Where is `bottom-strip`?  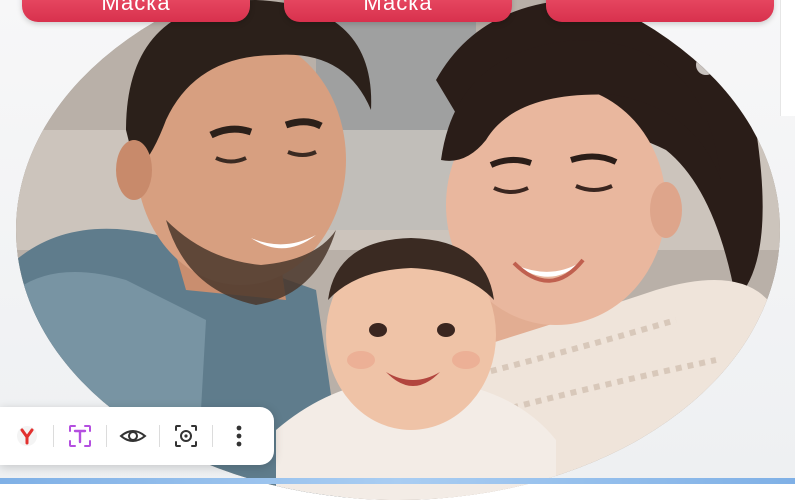 bottom-strip is located at coordinates (397, 481).